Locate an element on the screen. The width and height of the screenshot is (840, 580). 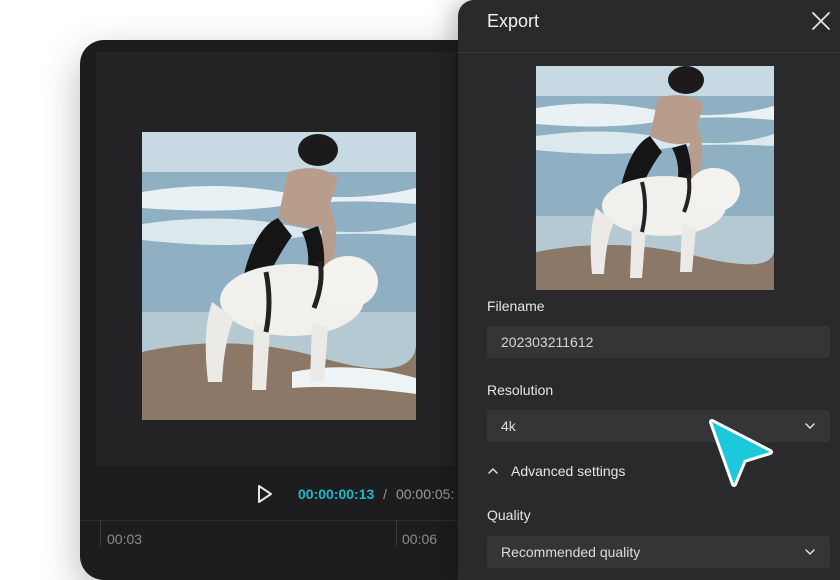
filename-label: Filename is located at coordinates (516, 306).